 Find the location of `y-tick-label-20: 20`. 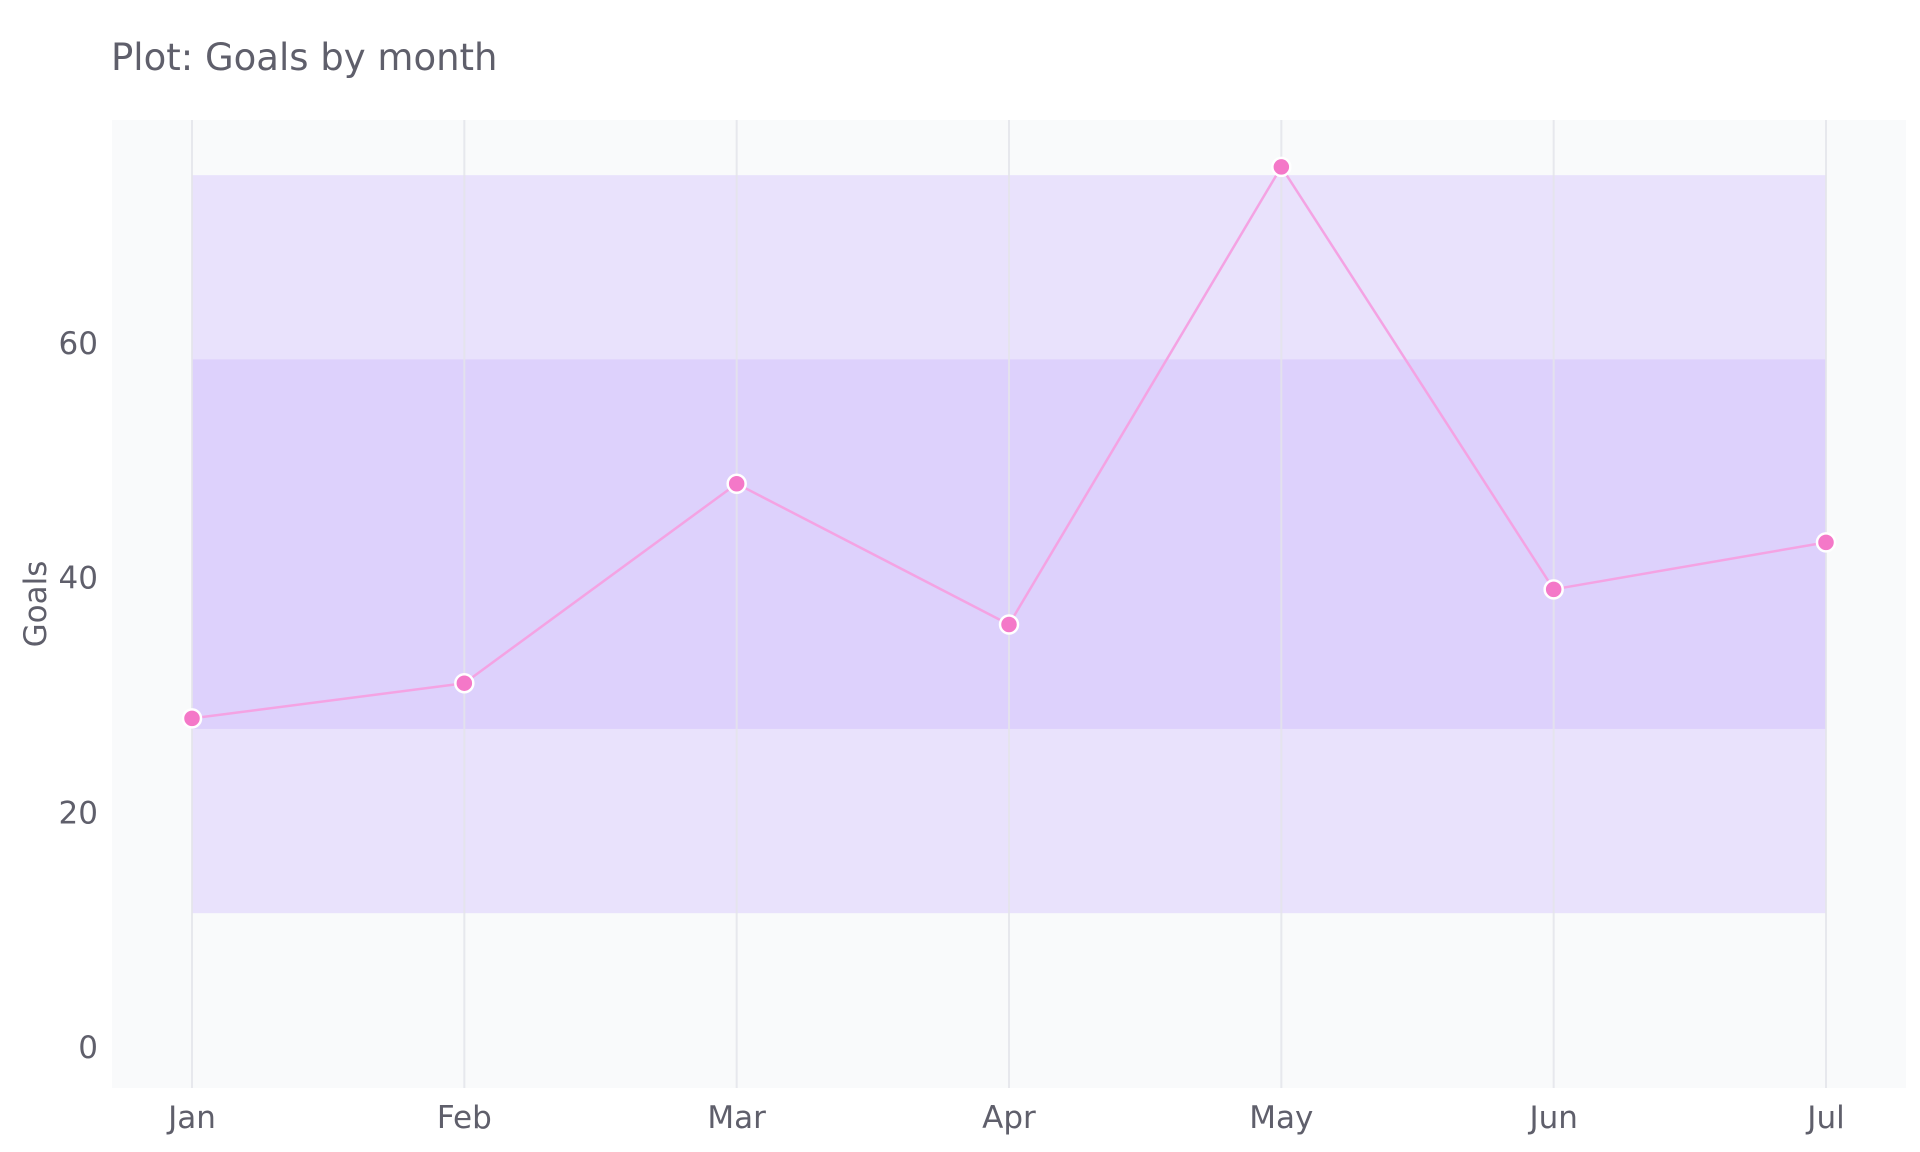

y-tick-label-20: 20 is located at coordinates (78, 813).